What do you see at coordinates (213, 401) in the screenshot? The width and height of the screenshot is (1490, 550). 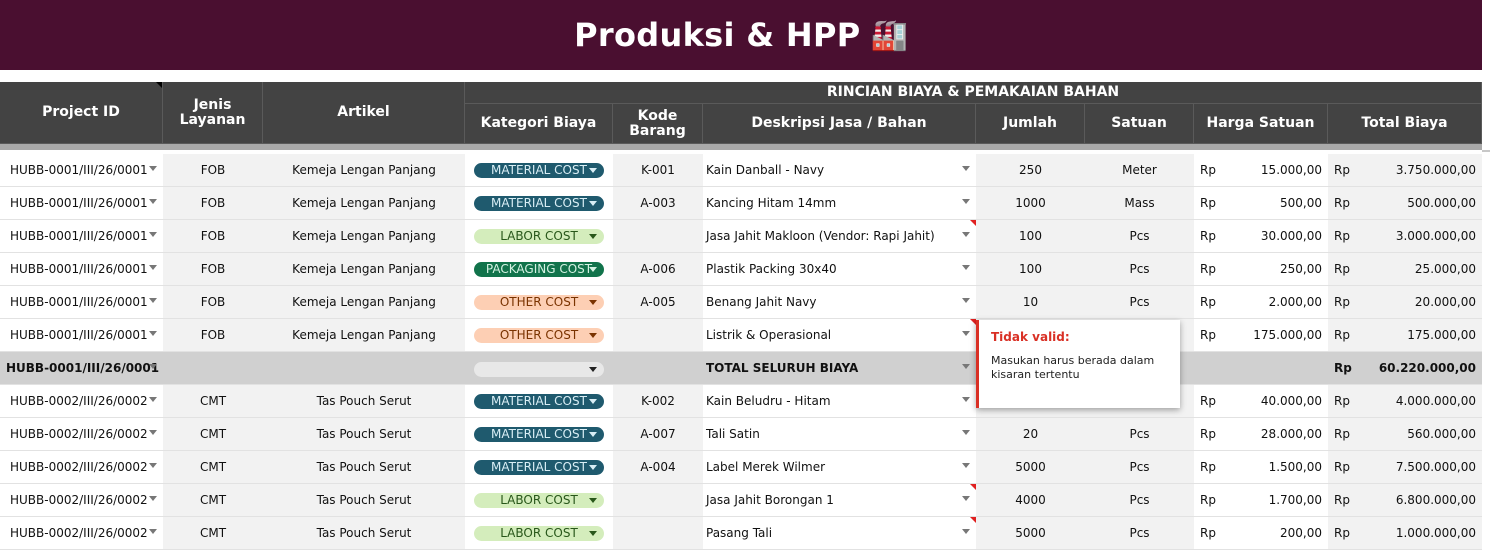 I see `cell-jenis-layanan: CMT` at bounding box center [213, 401].